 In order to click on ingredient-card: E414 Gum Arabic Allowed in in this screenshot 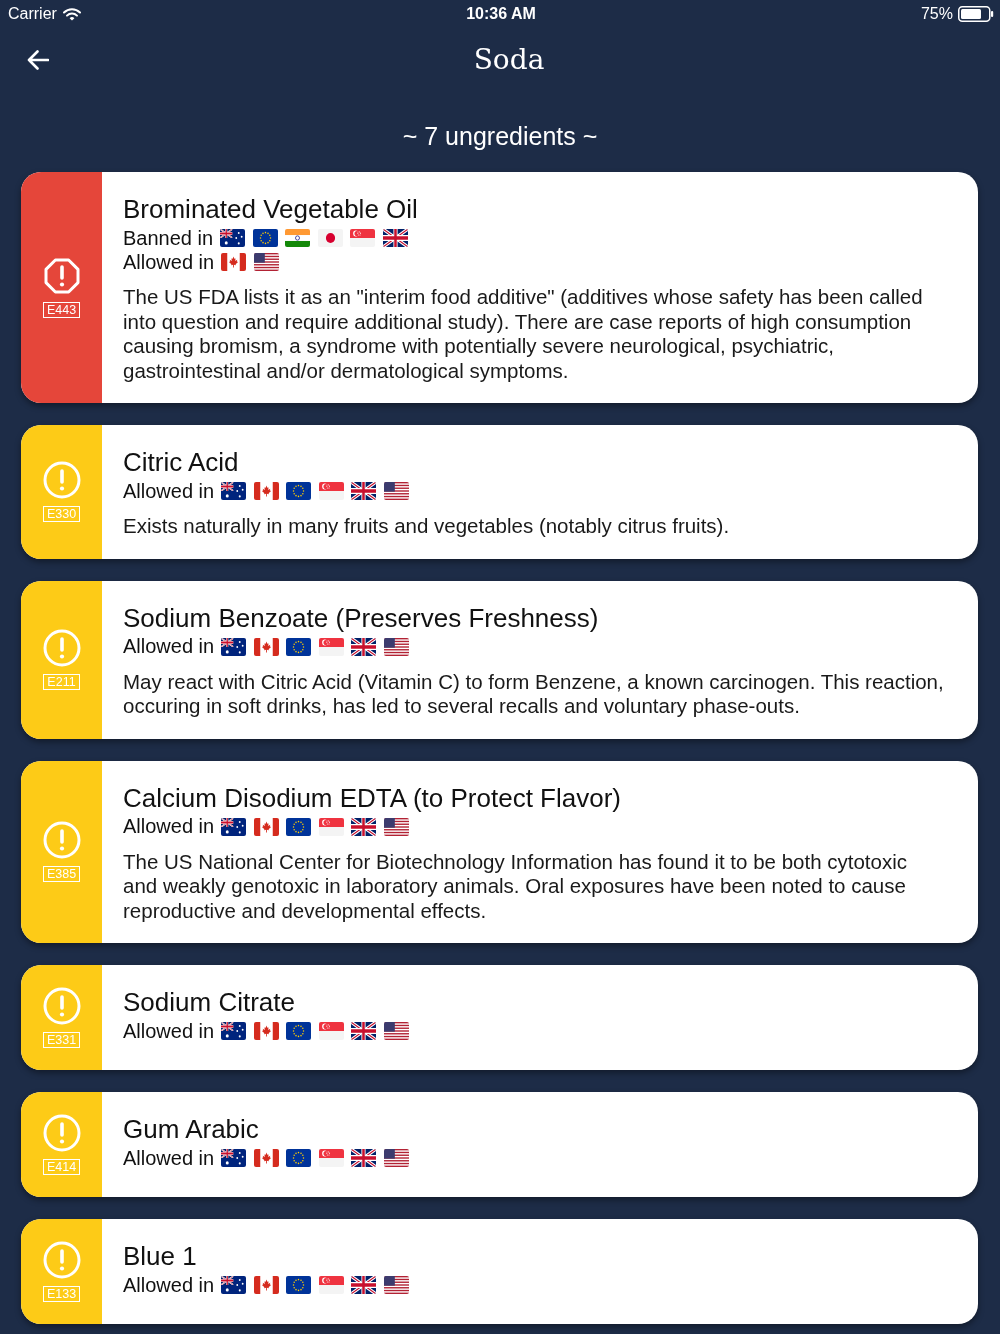, I will do `click(499, 1144)`.